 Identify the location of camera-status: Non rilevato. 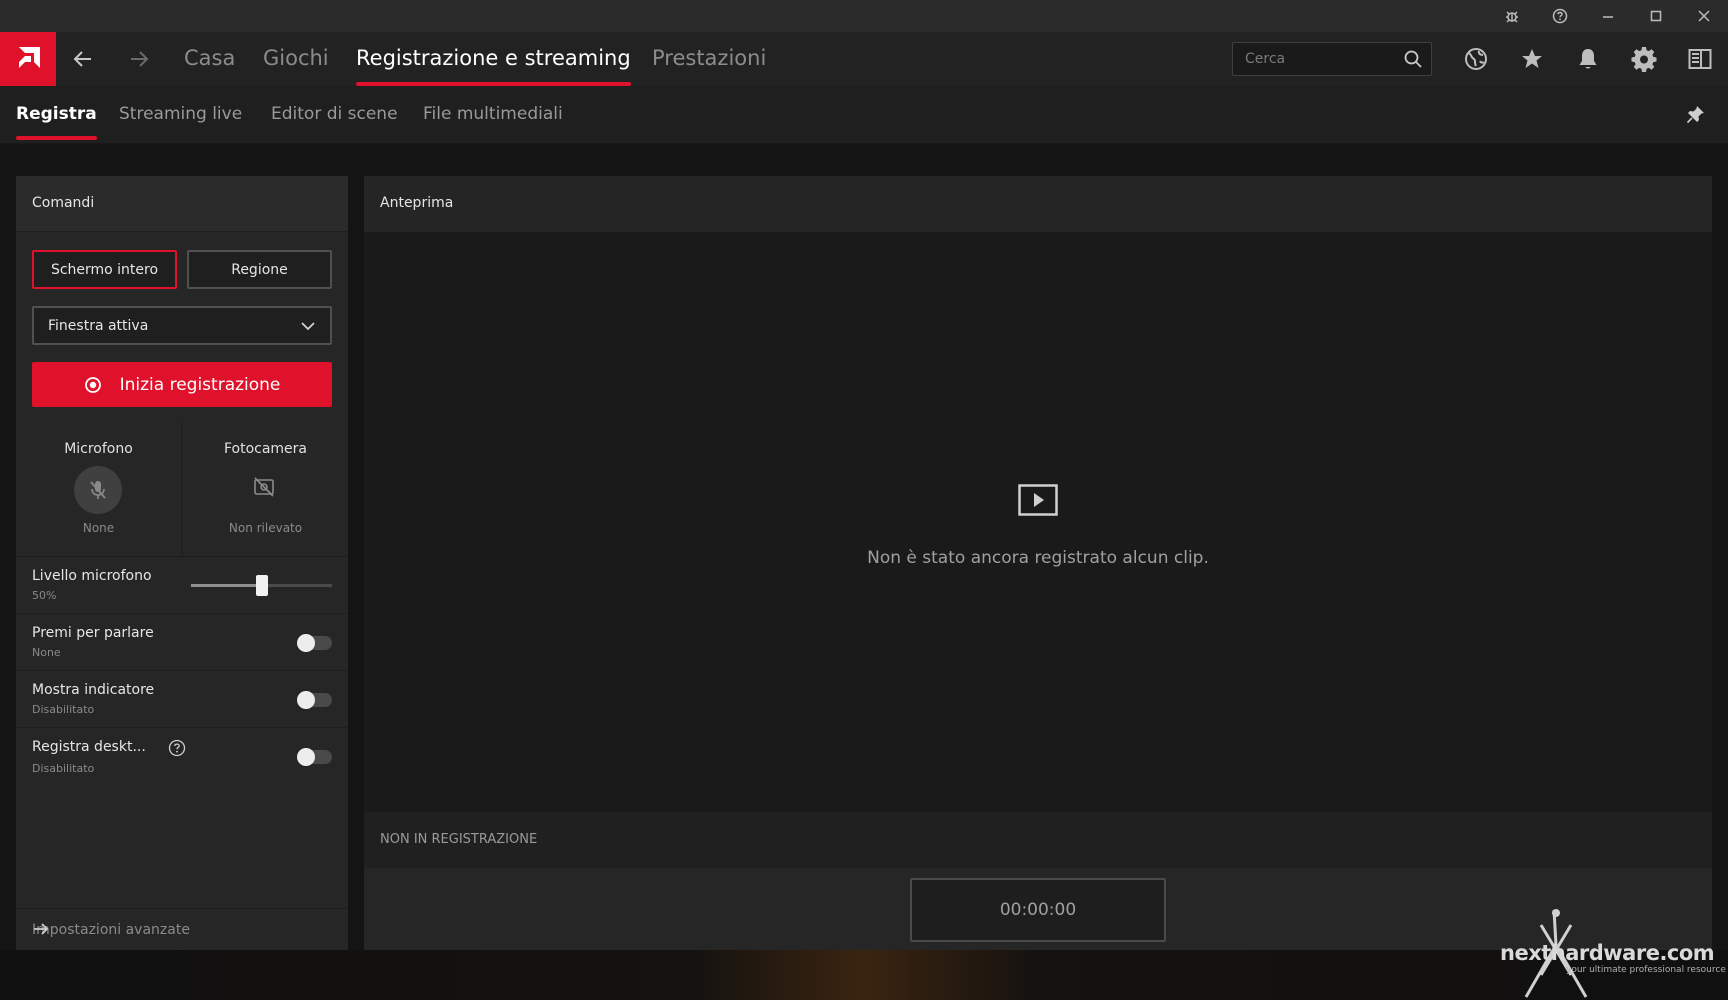
(265, 528).